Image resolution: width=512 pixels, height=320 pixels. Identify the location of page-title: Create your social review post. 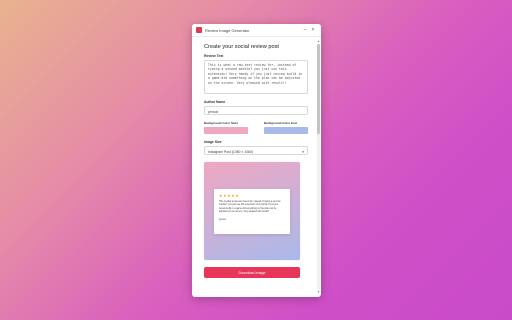
(241, 47).